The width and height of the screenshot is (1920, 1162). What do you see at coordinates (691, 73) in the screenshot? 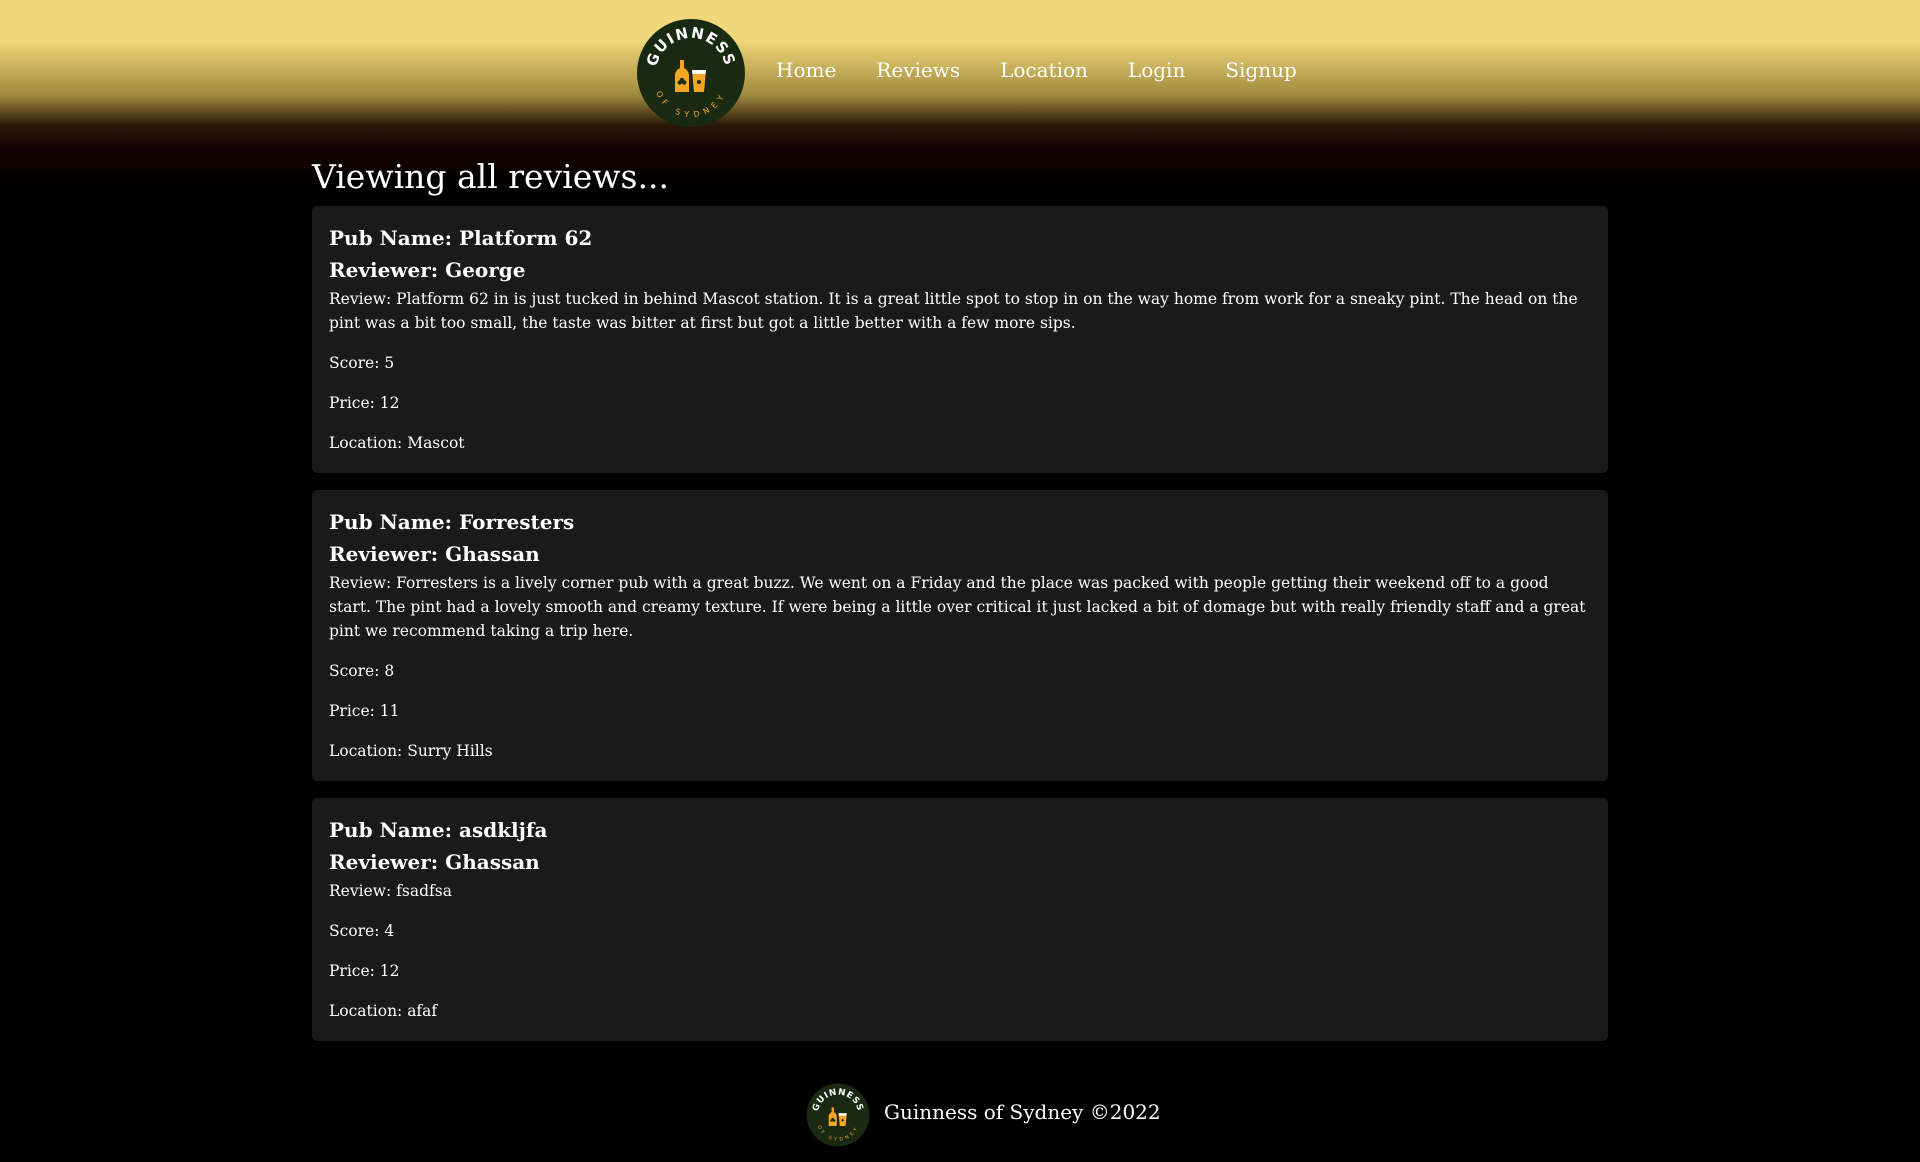
I see `guinness-logo: GUINNESS OF SYDNEY` at bounding box center [691, 73].